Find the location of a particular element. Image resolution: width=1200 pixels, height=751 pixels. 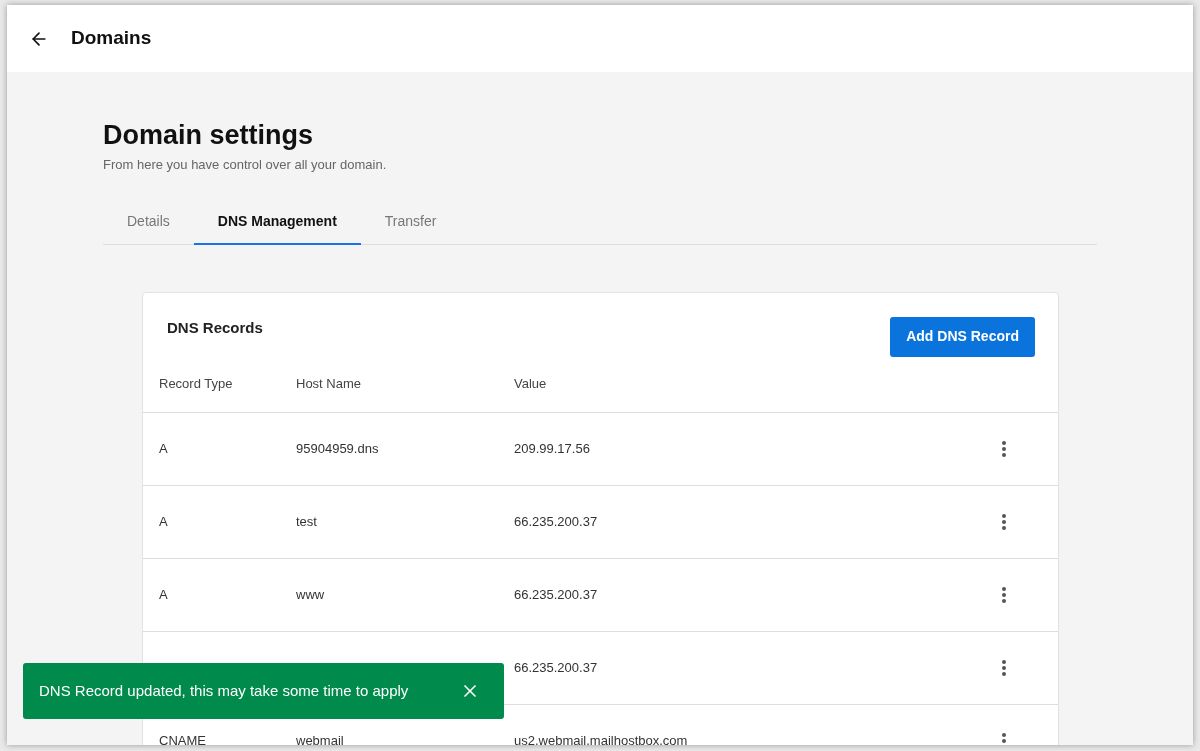

table-cell: webmail is located at coordinates (320, 738).